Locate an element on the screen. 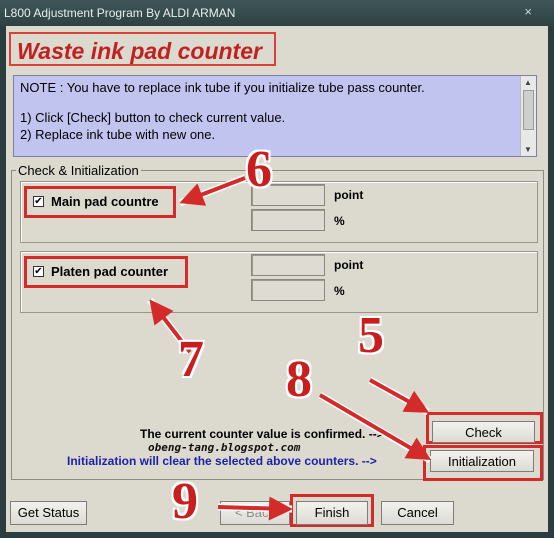 This screenshot has height=538, width=554. finish-button: Finish is located at coordinates (332, 513).